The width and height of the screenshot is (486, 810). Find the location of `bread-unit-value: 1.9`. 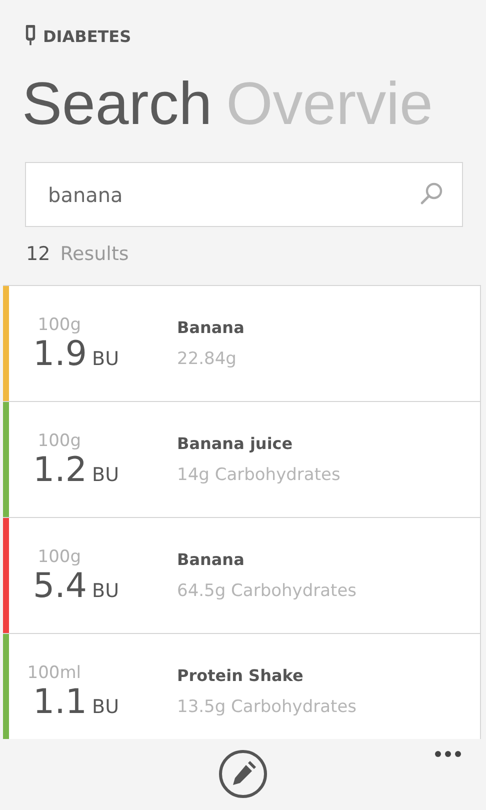

bread-unit-value: 1.9 is located at coordinates (60, 353).